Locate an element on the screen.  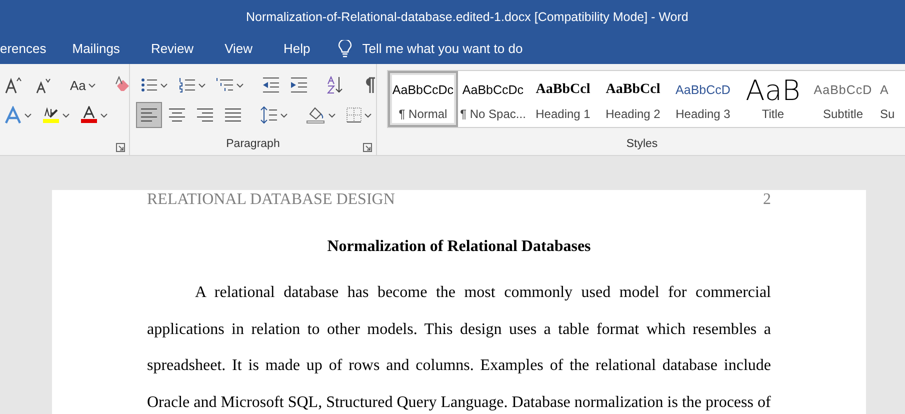
align-right-icon is located at coordinates (205, 115).